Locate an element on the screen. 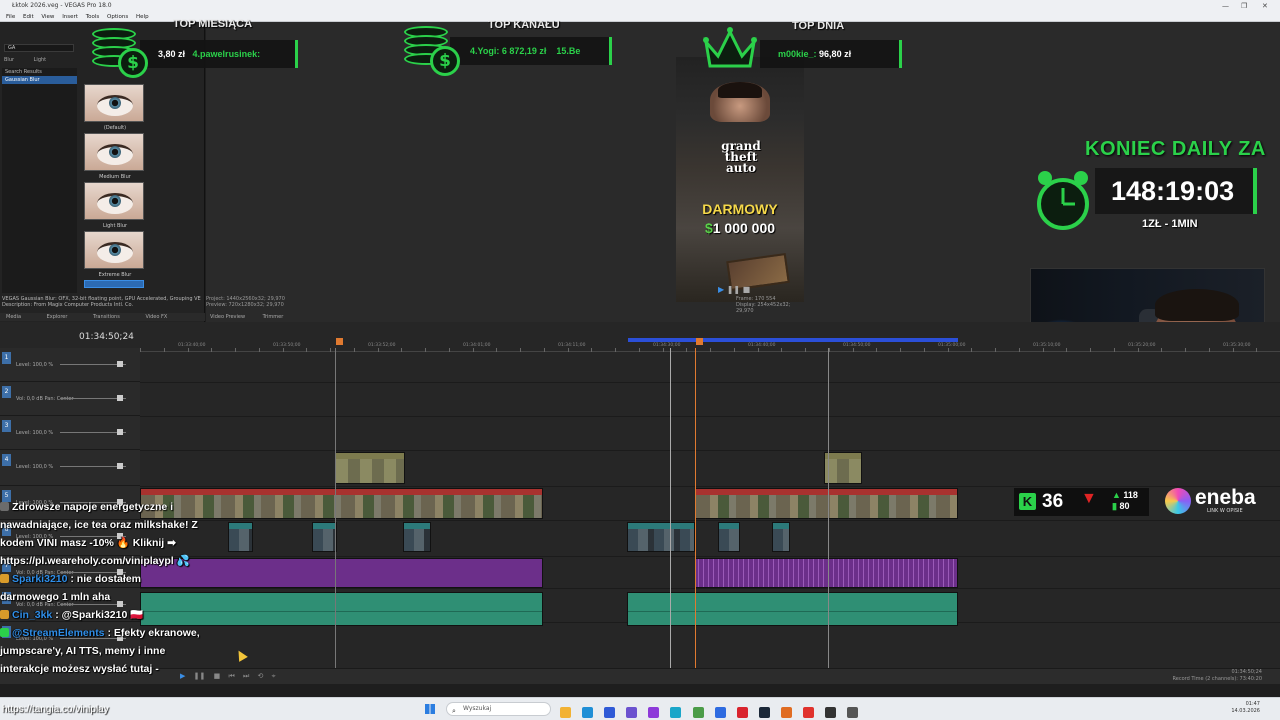  preset-thumb-selected is located at coordinates (114, 284).